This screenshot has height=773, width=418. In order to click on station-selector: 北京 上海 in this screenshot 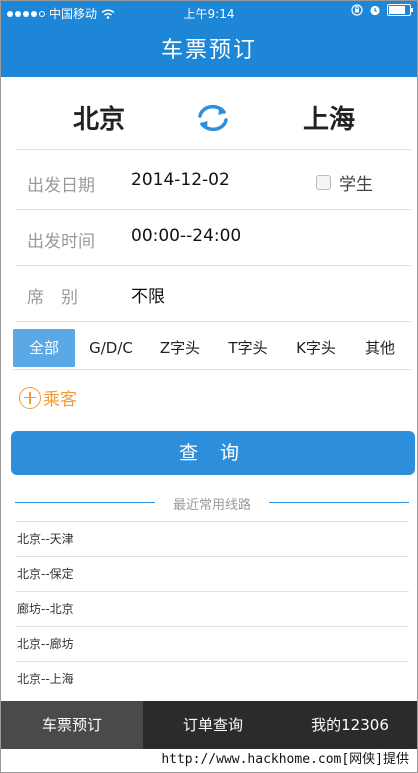, I will do `click(213, 117)`.